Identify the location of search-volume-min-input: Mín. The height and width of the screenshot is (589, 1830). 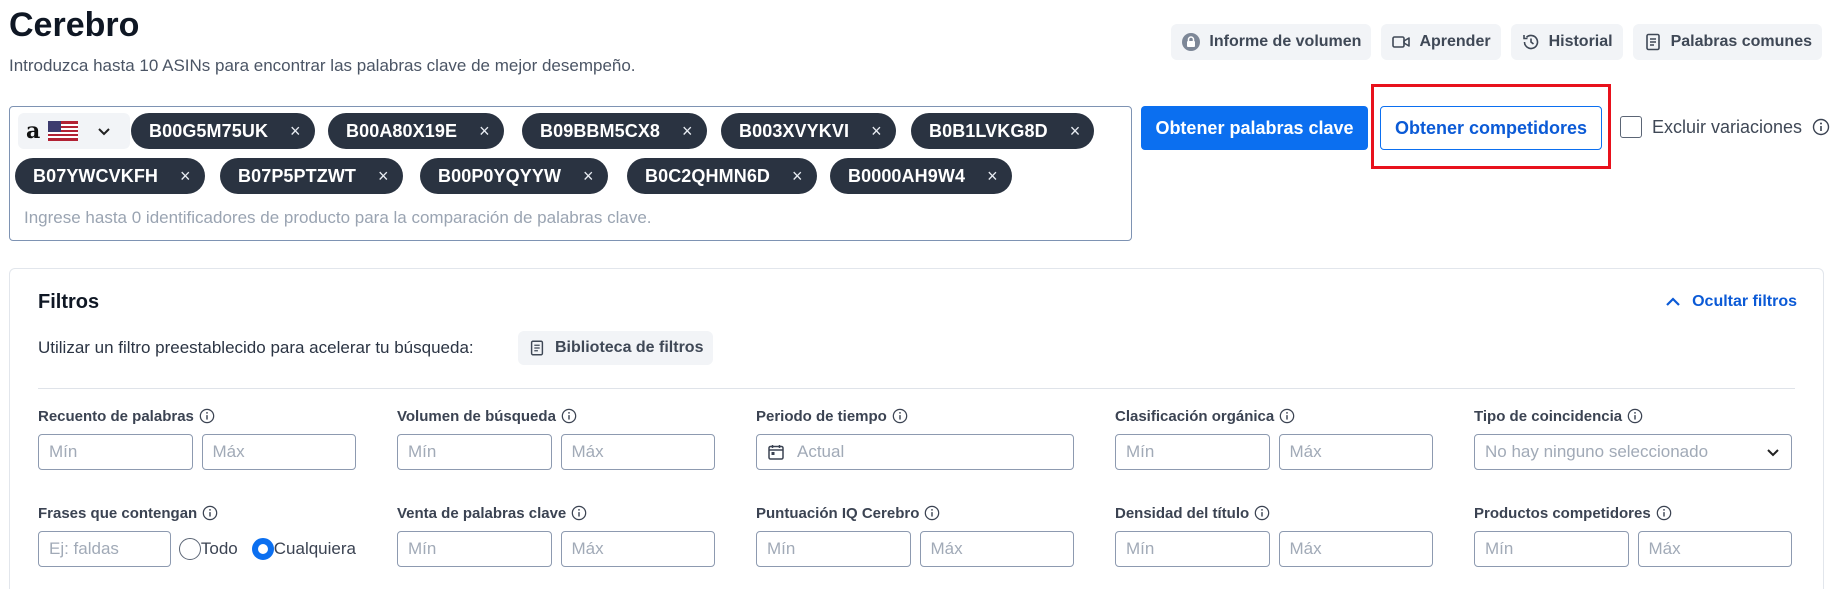
(474, 452).